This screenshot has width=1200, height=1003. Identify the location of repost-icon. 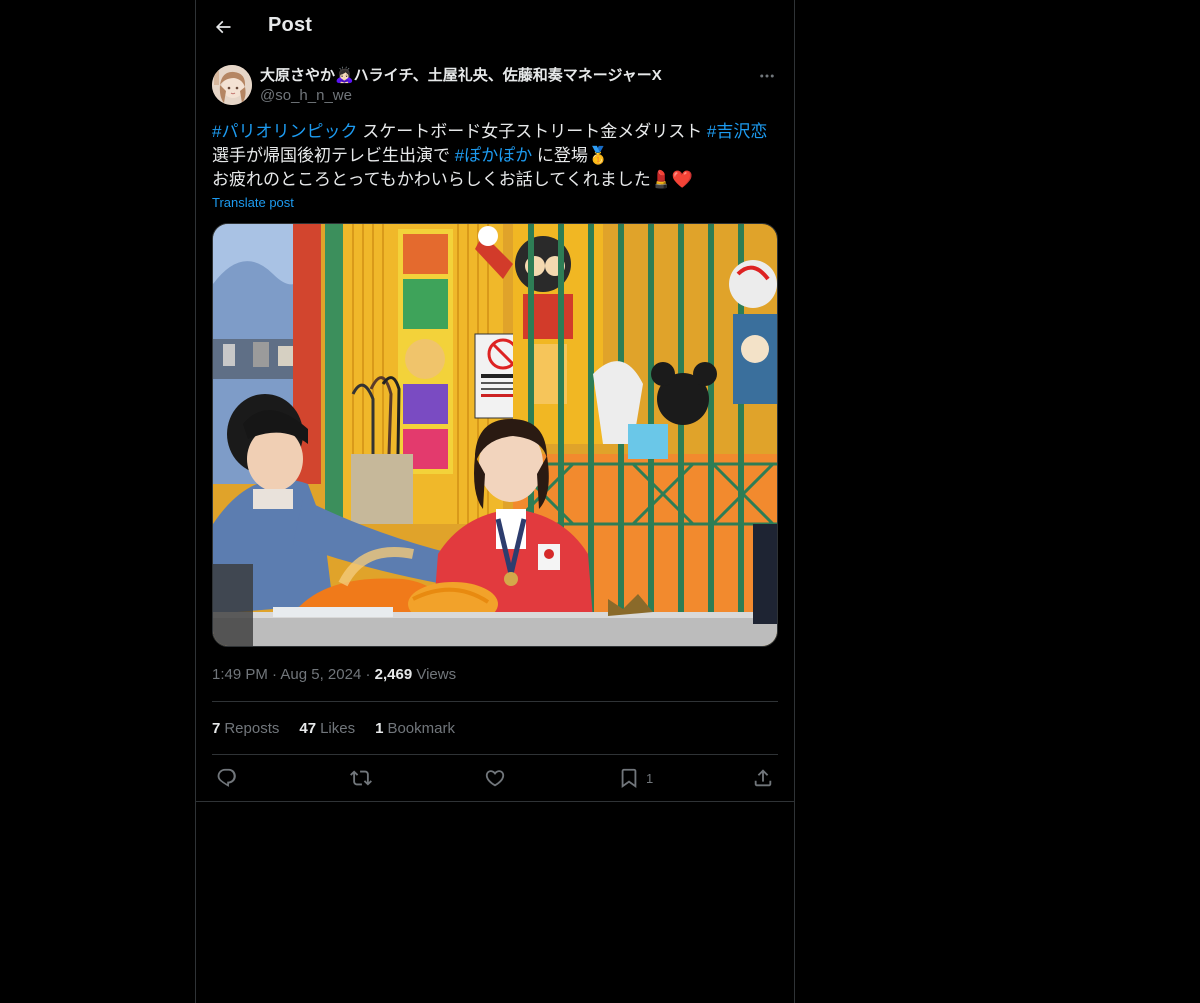
(361, 778).